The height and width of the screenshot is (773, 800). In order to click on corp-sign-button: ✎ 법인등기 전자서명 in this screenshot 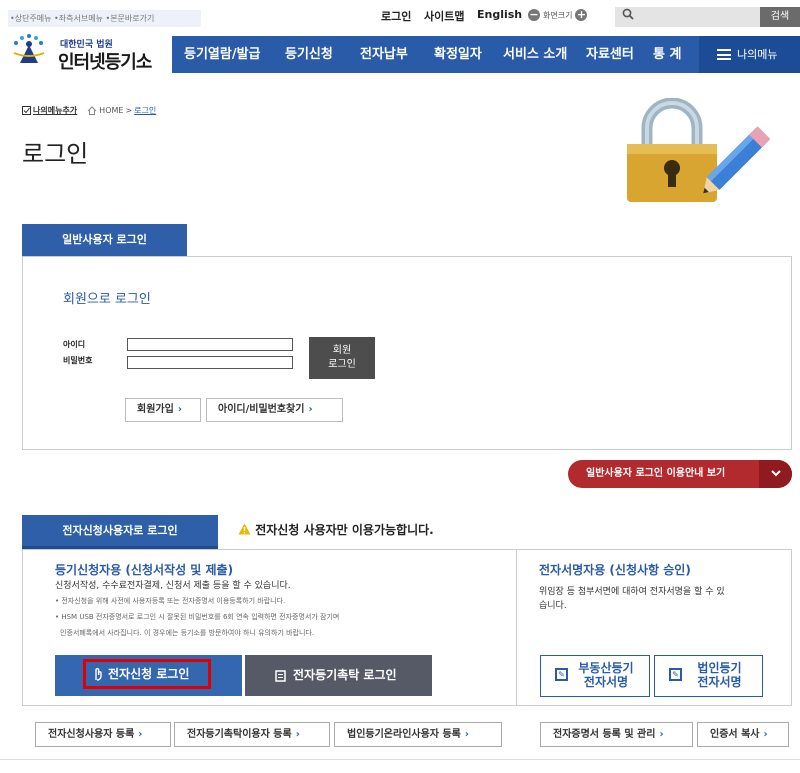, I will do `click(708, 676)`.